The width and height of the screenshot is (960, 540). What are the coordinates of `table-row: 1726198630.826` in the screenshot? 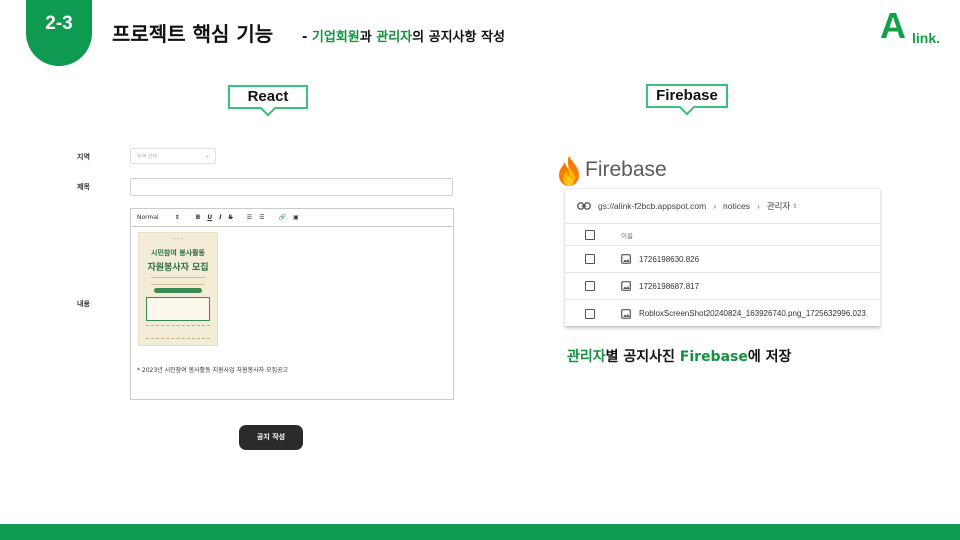 It's located at (722, 259).